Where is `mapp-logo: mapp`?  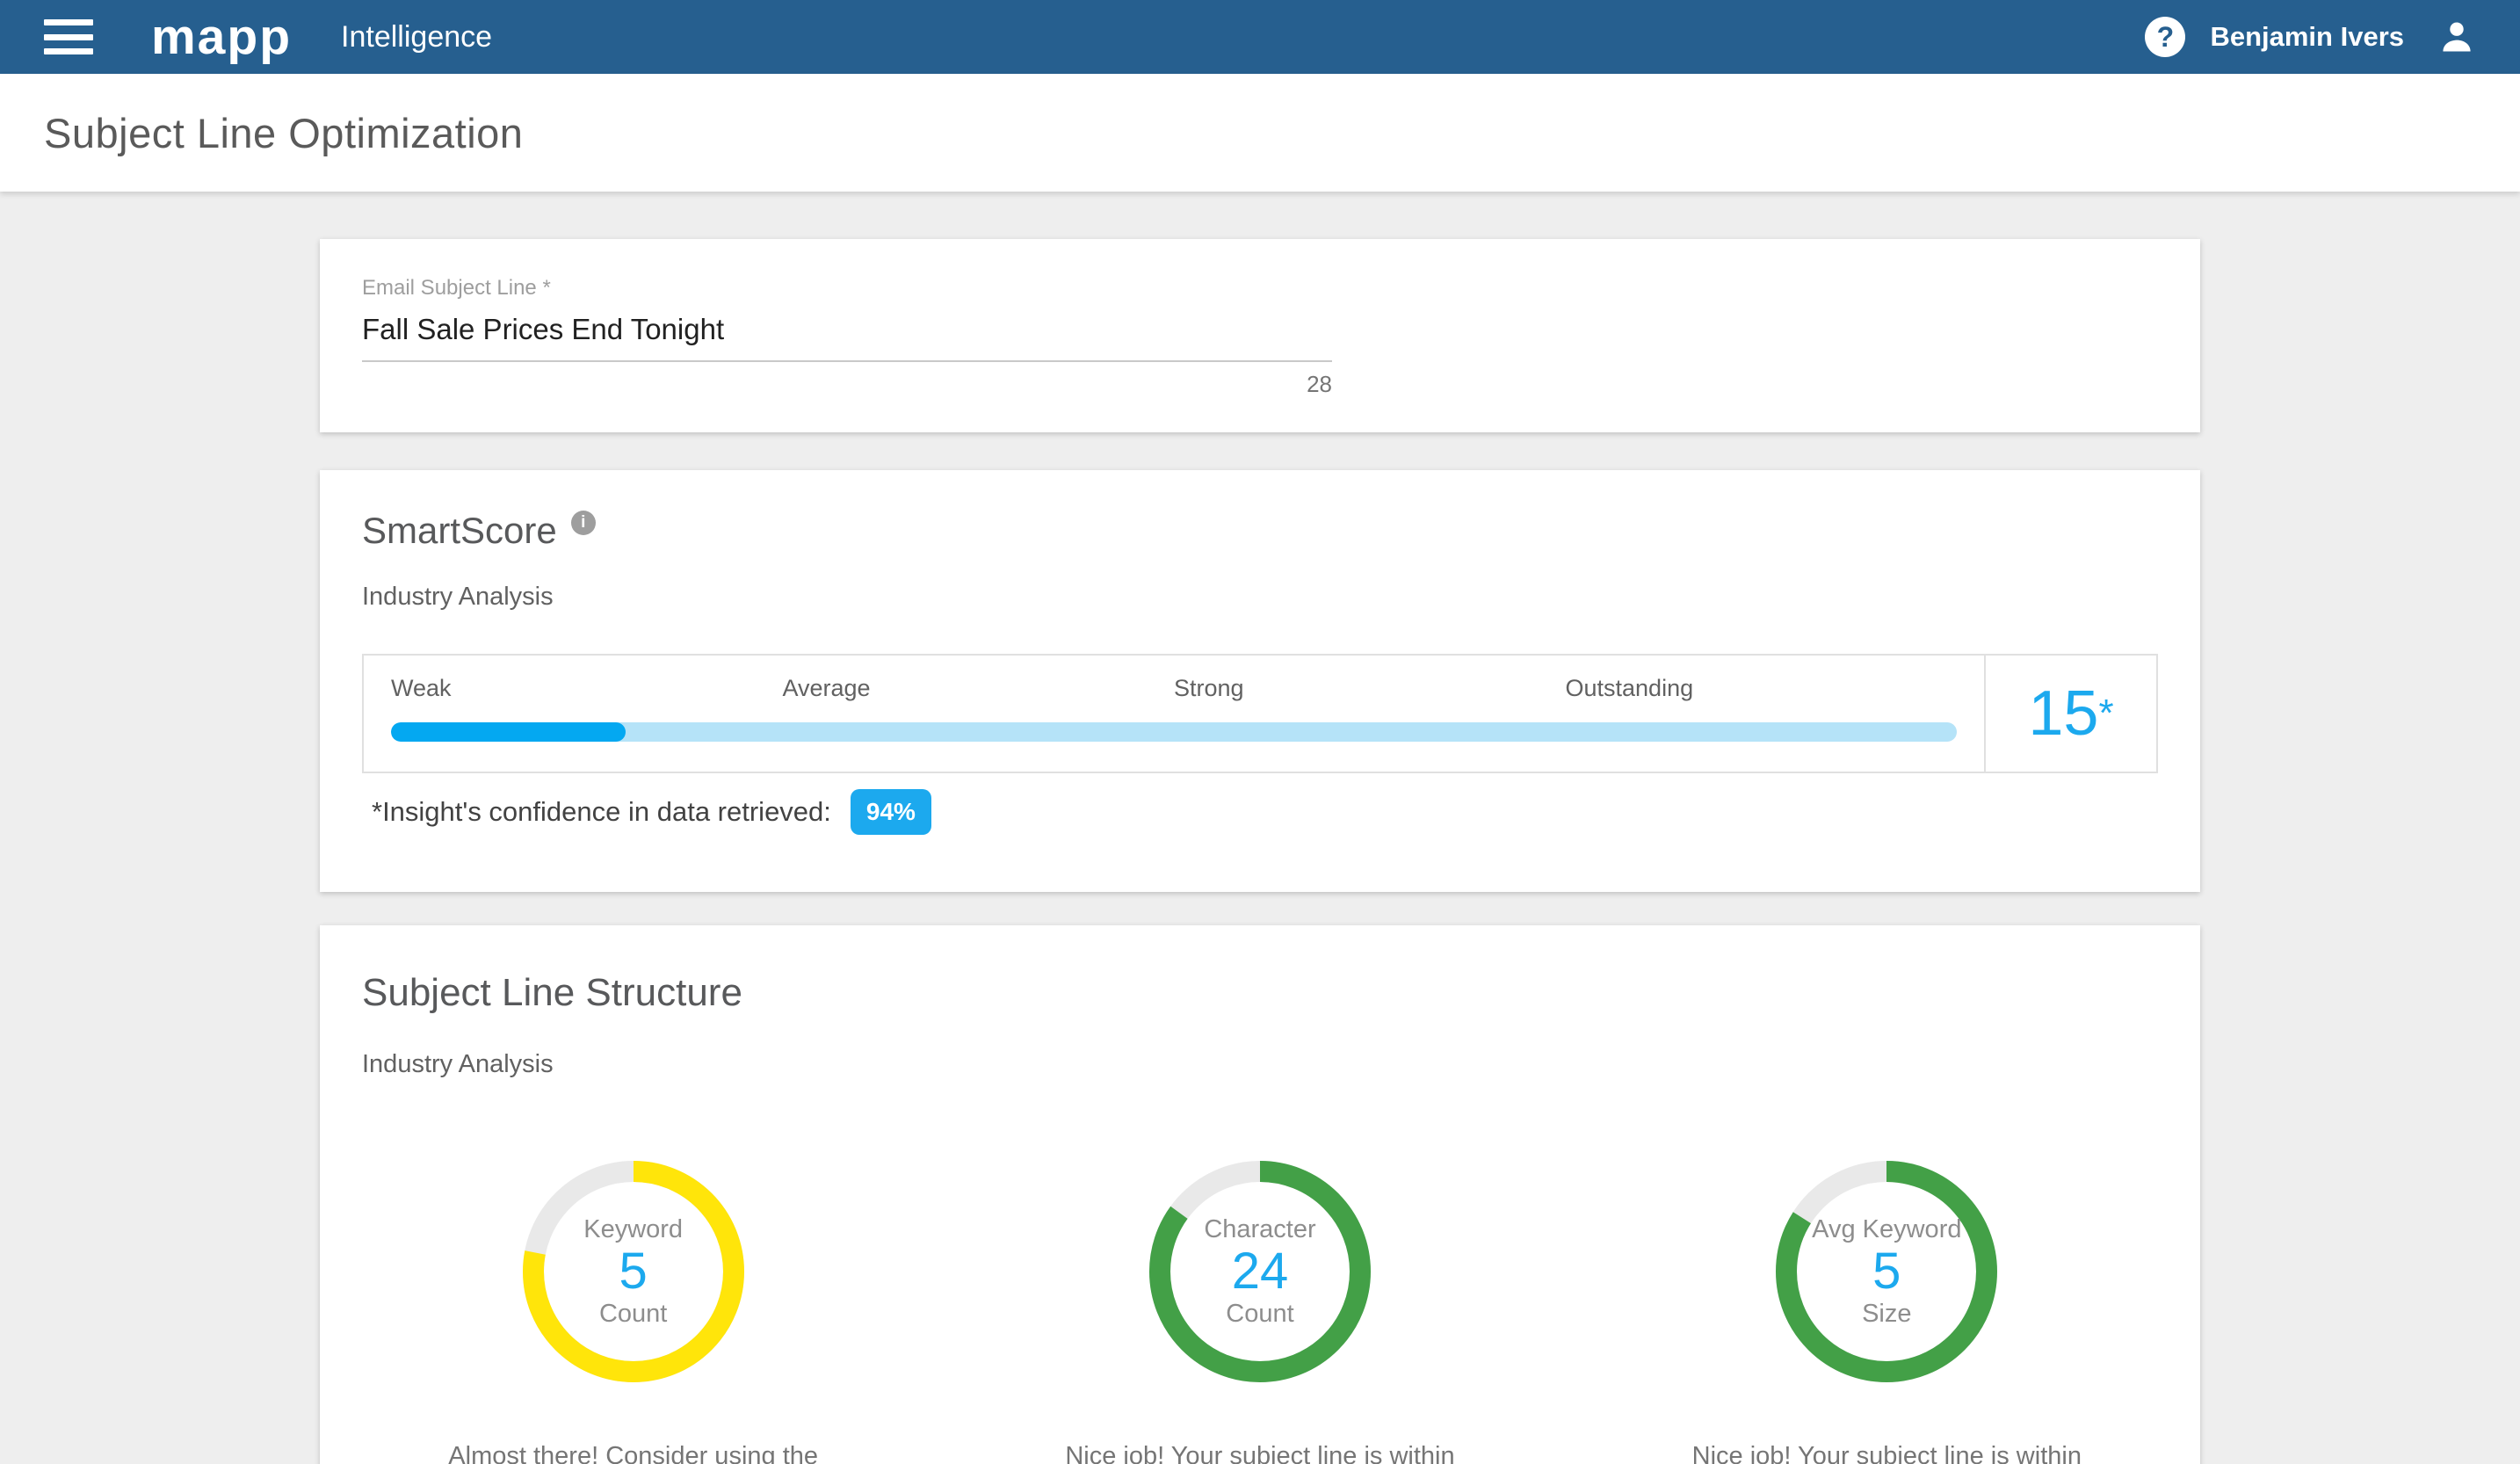 mapp-logo: mapp is located at coordinates (221, 37).